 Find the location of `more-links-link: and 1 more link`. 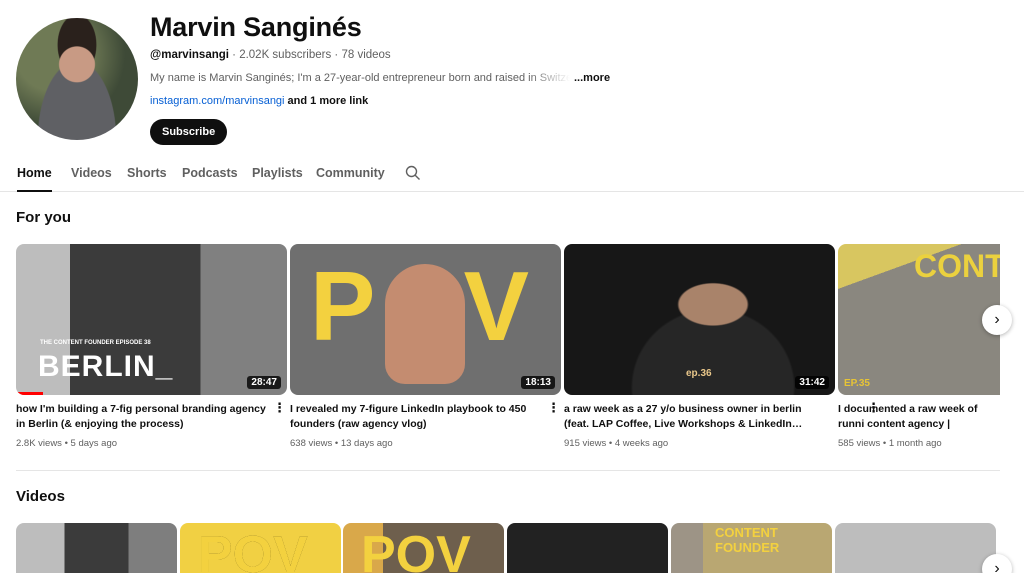

more-links-link: and 1 more link is located at coordinates (327, 101).